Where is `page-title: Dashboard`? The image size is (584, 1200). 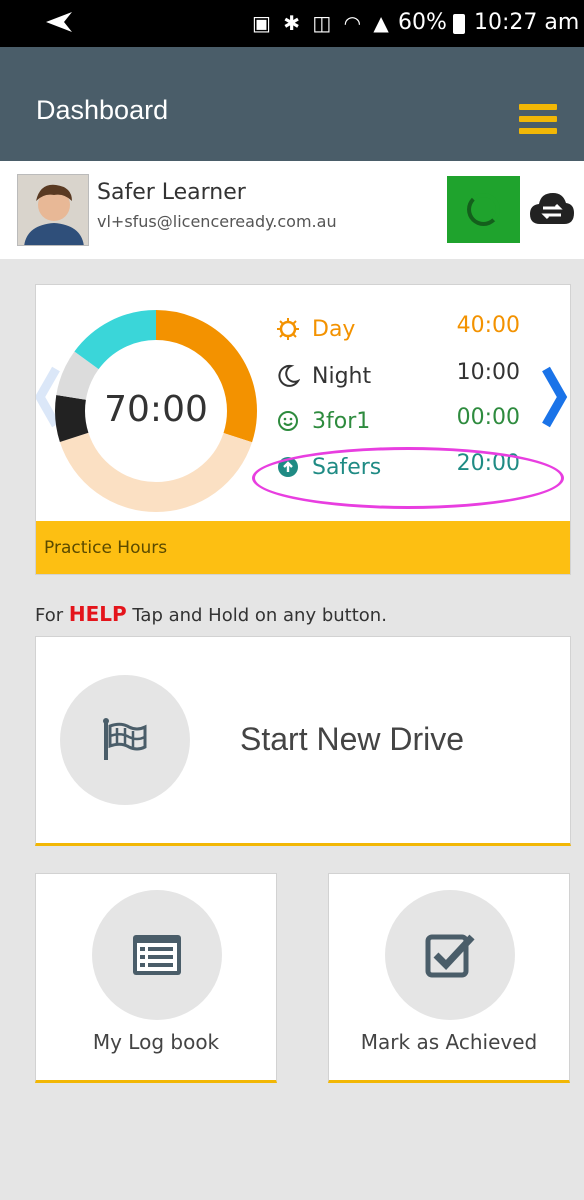
page-title: Dashboard is located at coordinates (102, 110).